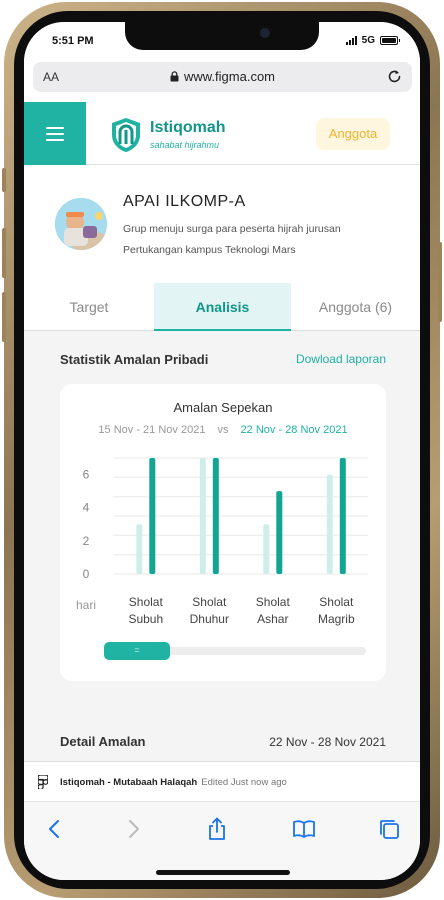  What do you see at coordinates (89, 307) in the screenshot?
I see `tab-target: Target` at bounding box center [89, 307].